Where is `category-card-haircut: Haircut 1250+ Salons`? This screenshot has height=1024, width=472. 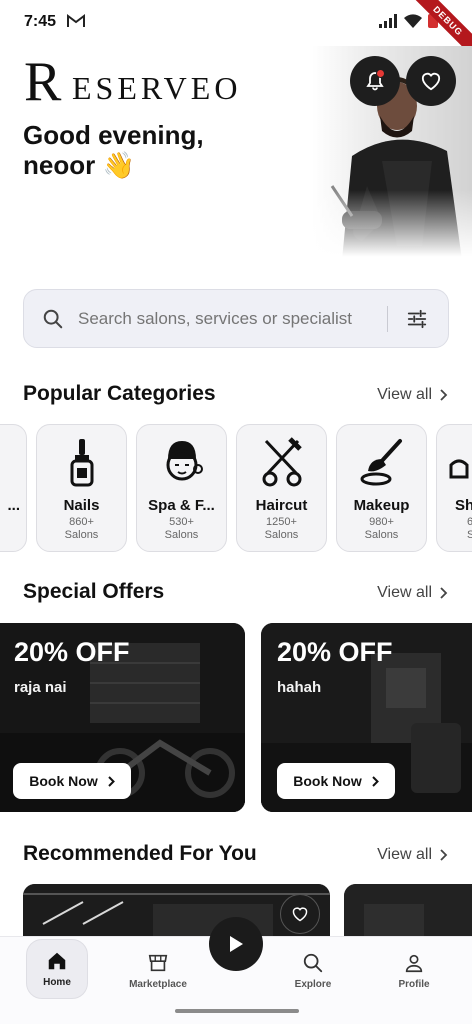
category-card-haircut: Haircut 1250+ Salons is located at coordinates (281, 488).